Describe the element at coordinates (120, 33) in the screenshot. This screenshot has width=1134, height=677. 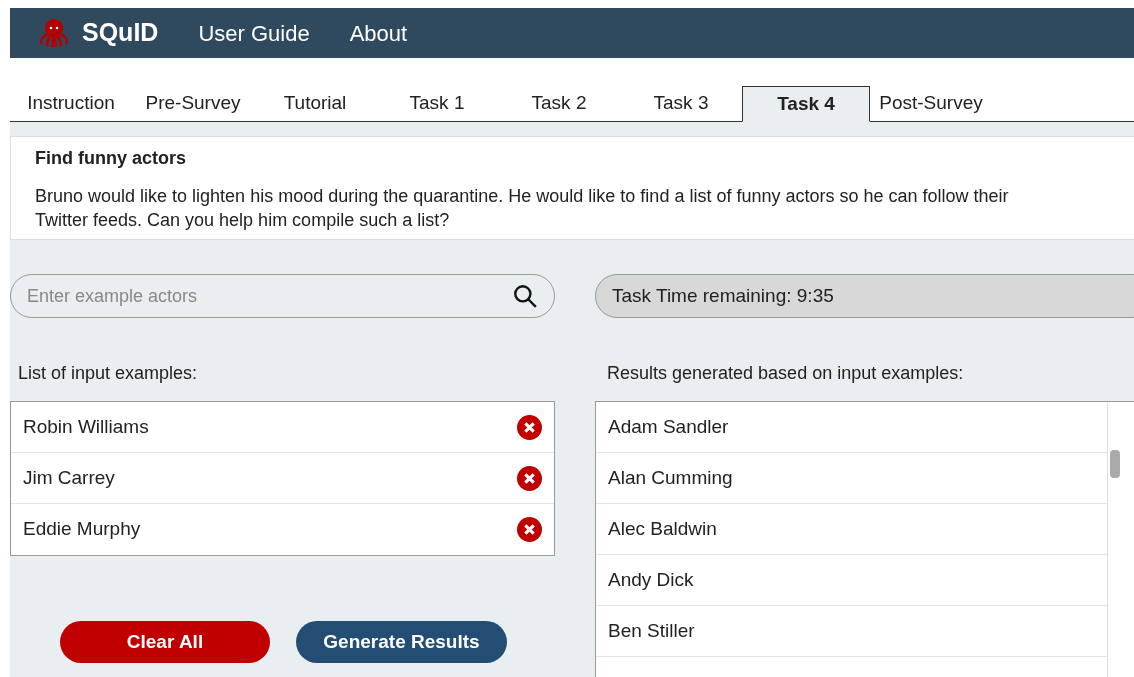
I see `brand-name: SQuID` at that location.